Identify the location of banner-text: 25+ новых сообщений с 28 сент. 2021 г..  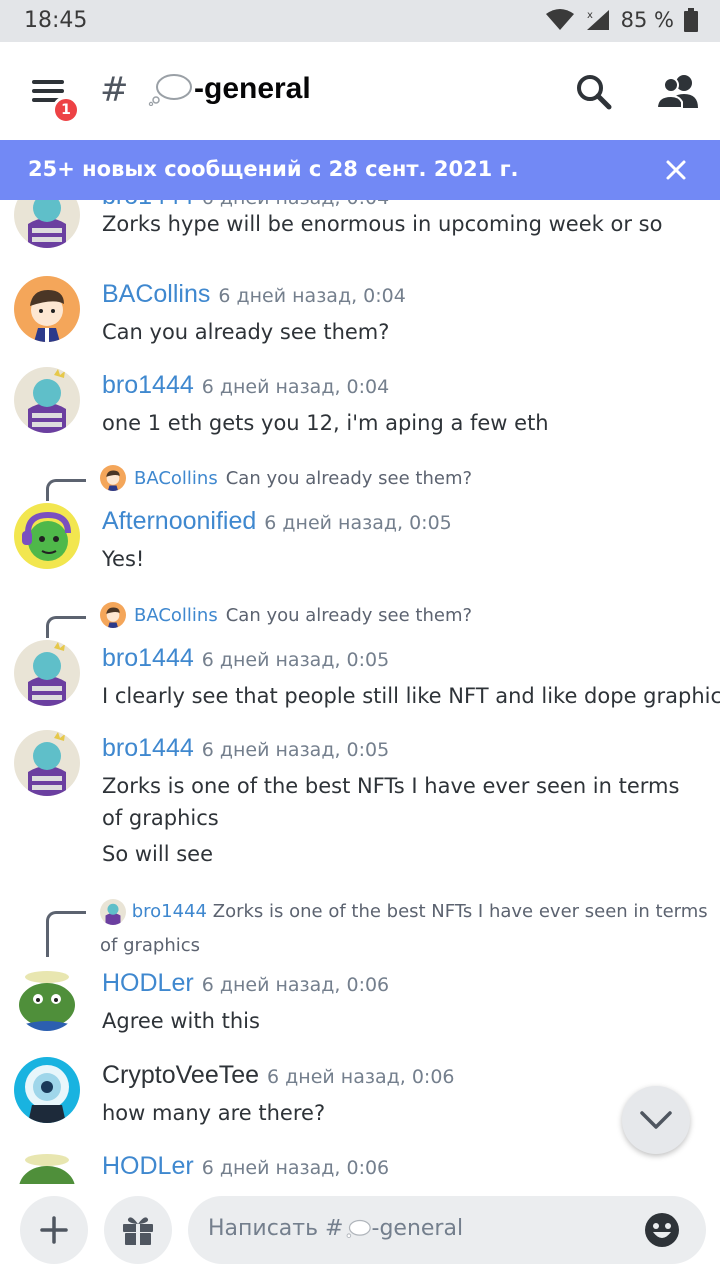
(273, 169).